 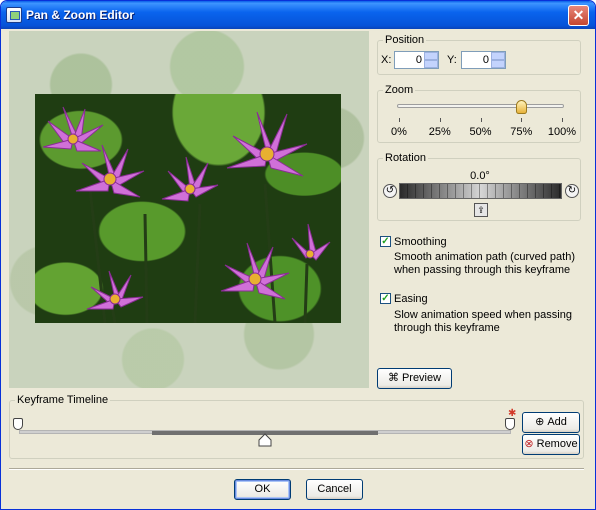 What do you see at coordinates (386, 60) in the screenshot?
I see `x-label: X:` at bounding box center [386, 60].